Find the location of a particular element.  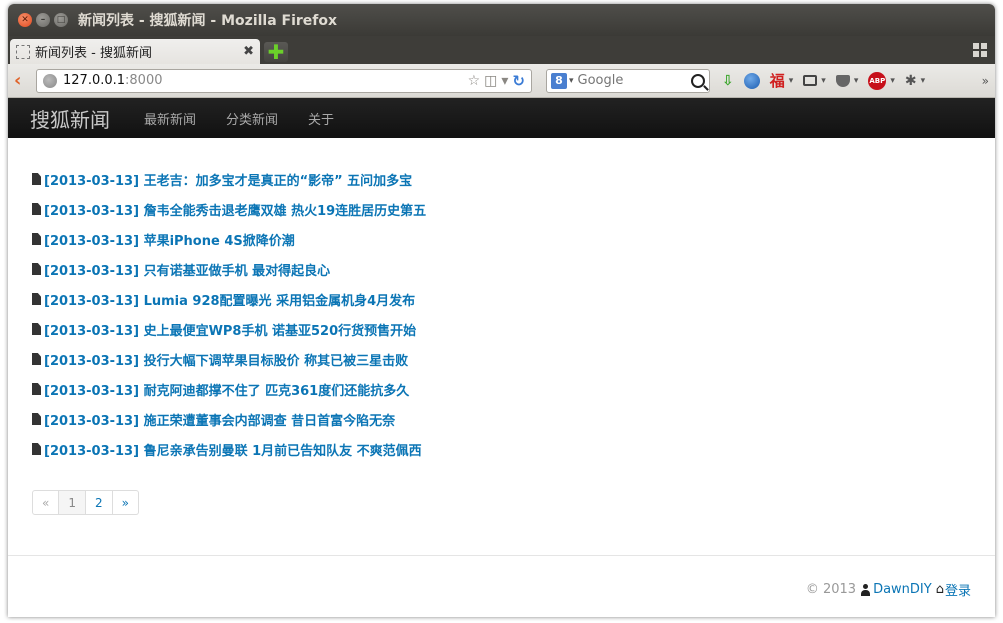

user-link: DawnDIY is located at coordinates (902, 589).